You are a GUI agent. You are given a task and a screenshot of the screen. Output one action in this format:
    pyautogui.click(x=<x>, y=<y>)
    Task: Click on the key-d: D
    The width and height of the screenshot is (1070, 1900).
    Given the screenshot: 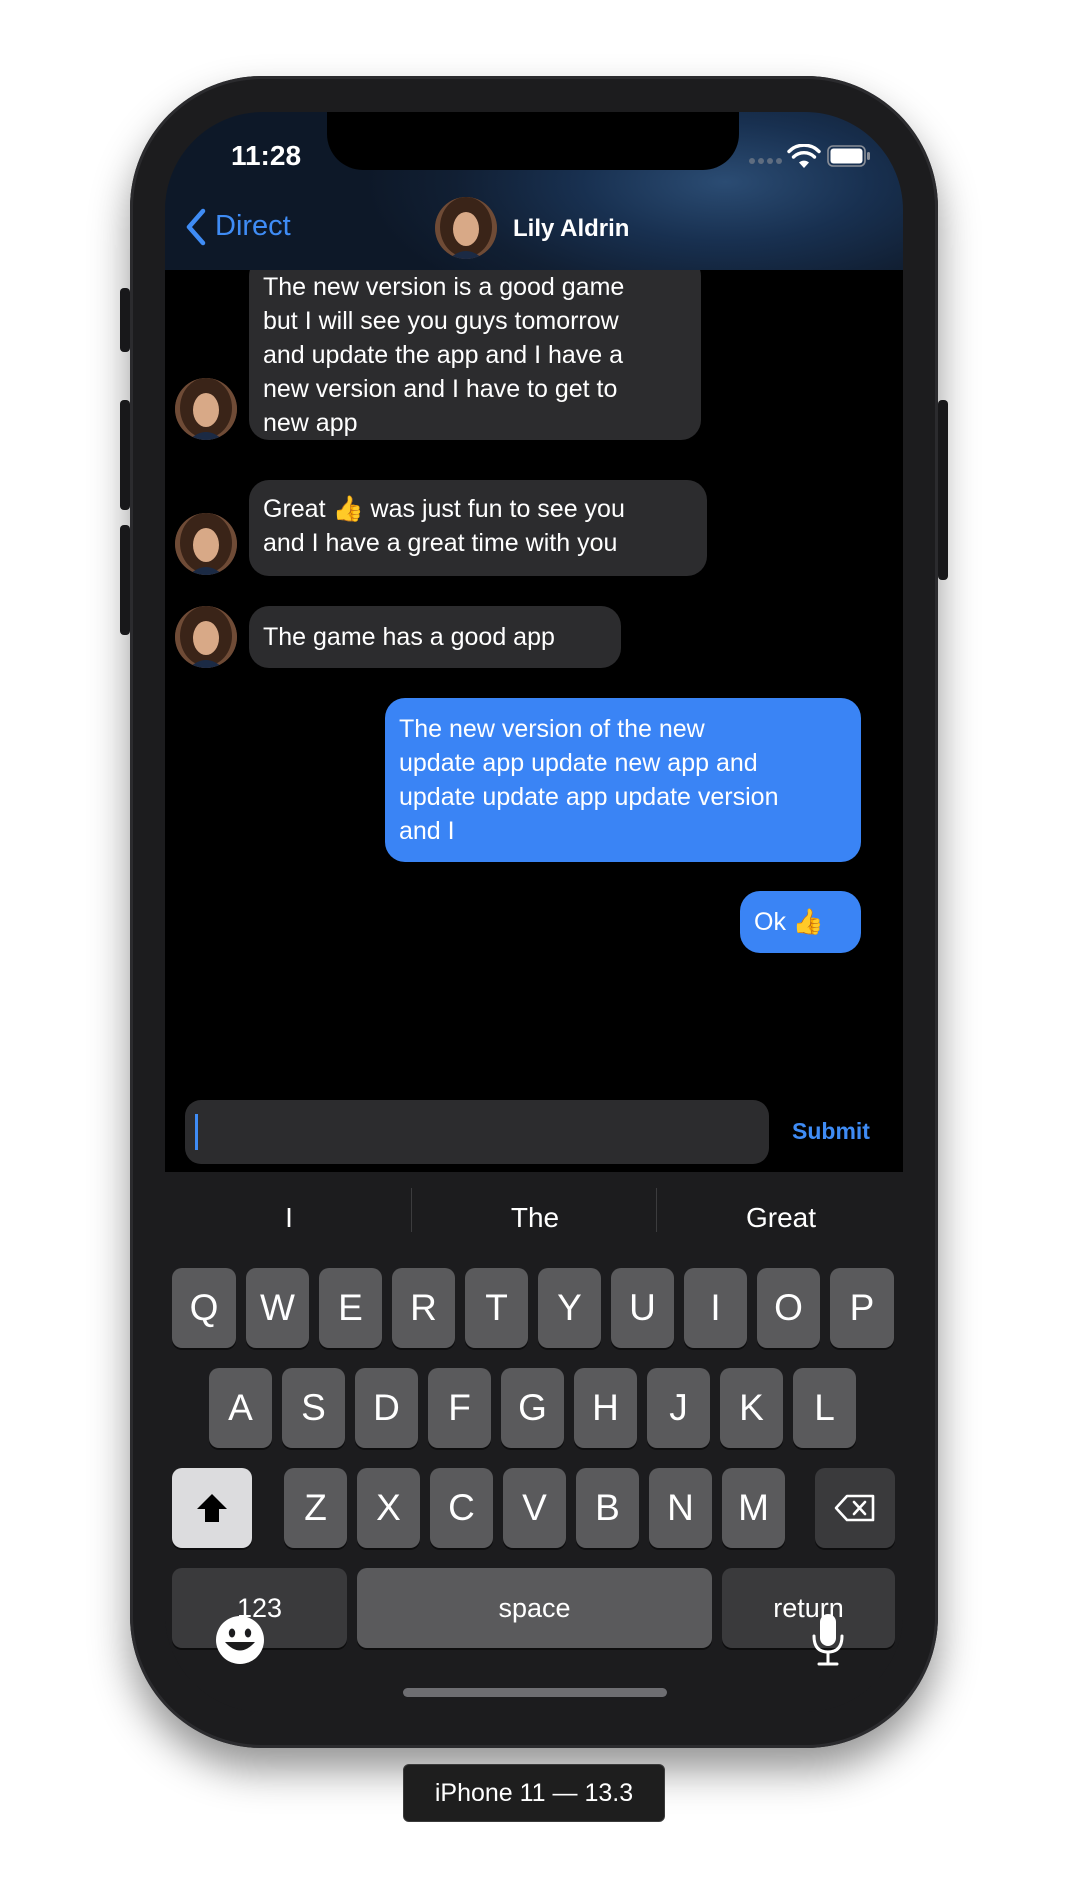 What is the action you would take?
    pyautogui.click(x=386, y=1408)
    